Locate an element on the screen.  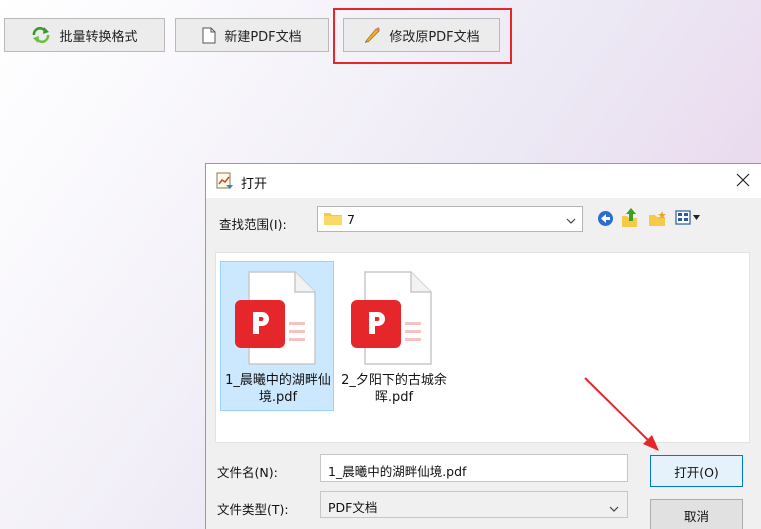
look-in-dropdown: 7 is located at coordinates (450, 219).